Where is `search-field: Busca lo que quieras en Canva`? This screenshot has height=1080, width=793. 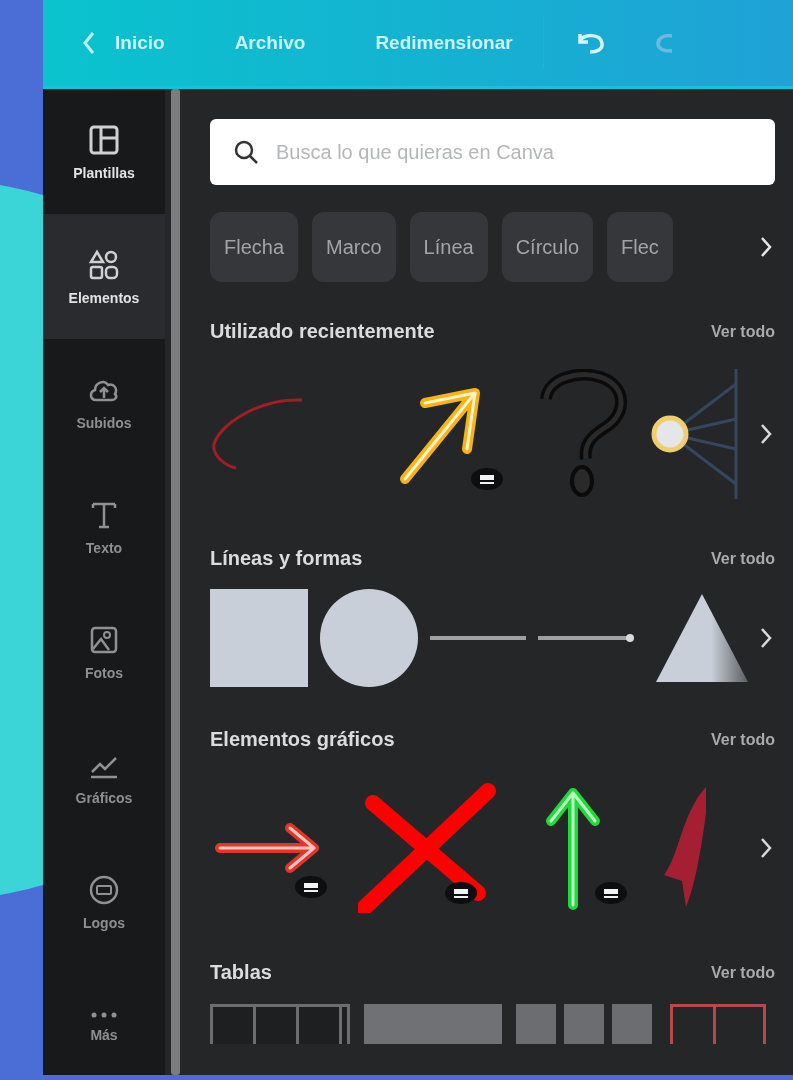 search-field: Busca lo que quieras en Canva is located at coordinates (513, 152).